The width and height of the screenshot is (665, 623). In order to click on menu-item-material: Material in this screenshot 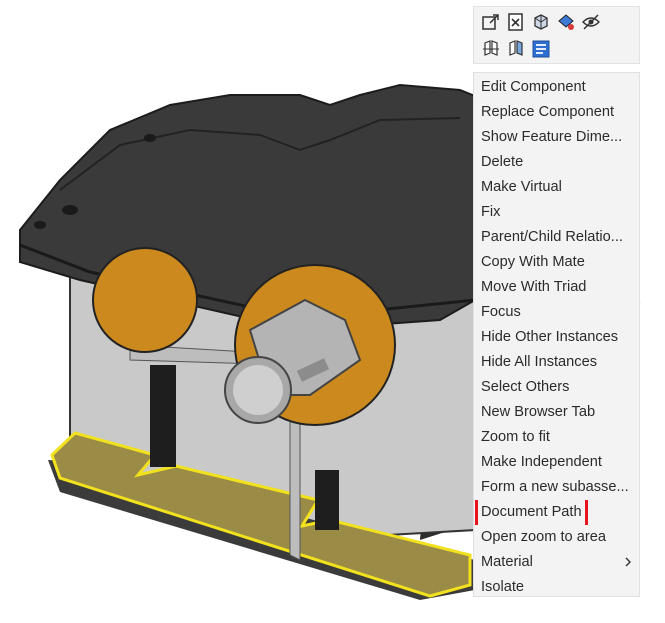, I will do `click(556, 562)`.